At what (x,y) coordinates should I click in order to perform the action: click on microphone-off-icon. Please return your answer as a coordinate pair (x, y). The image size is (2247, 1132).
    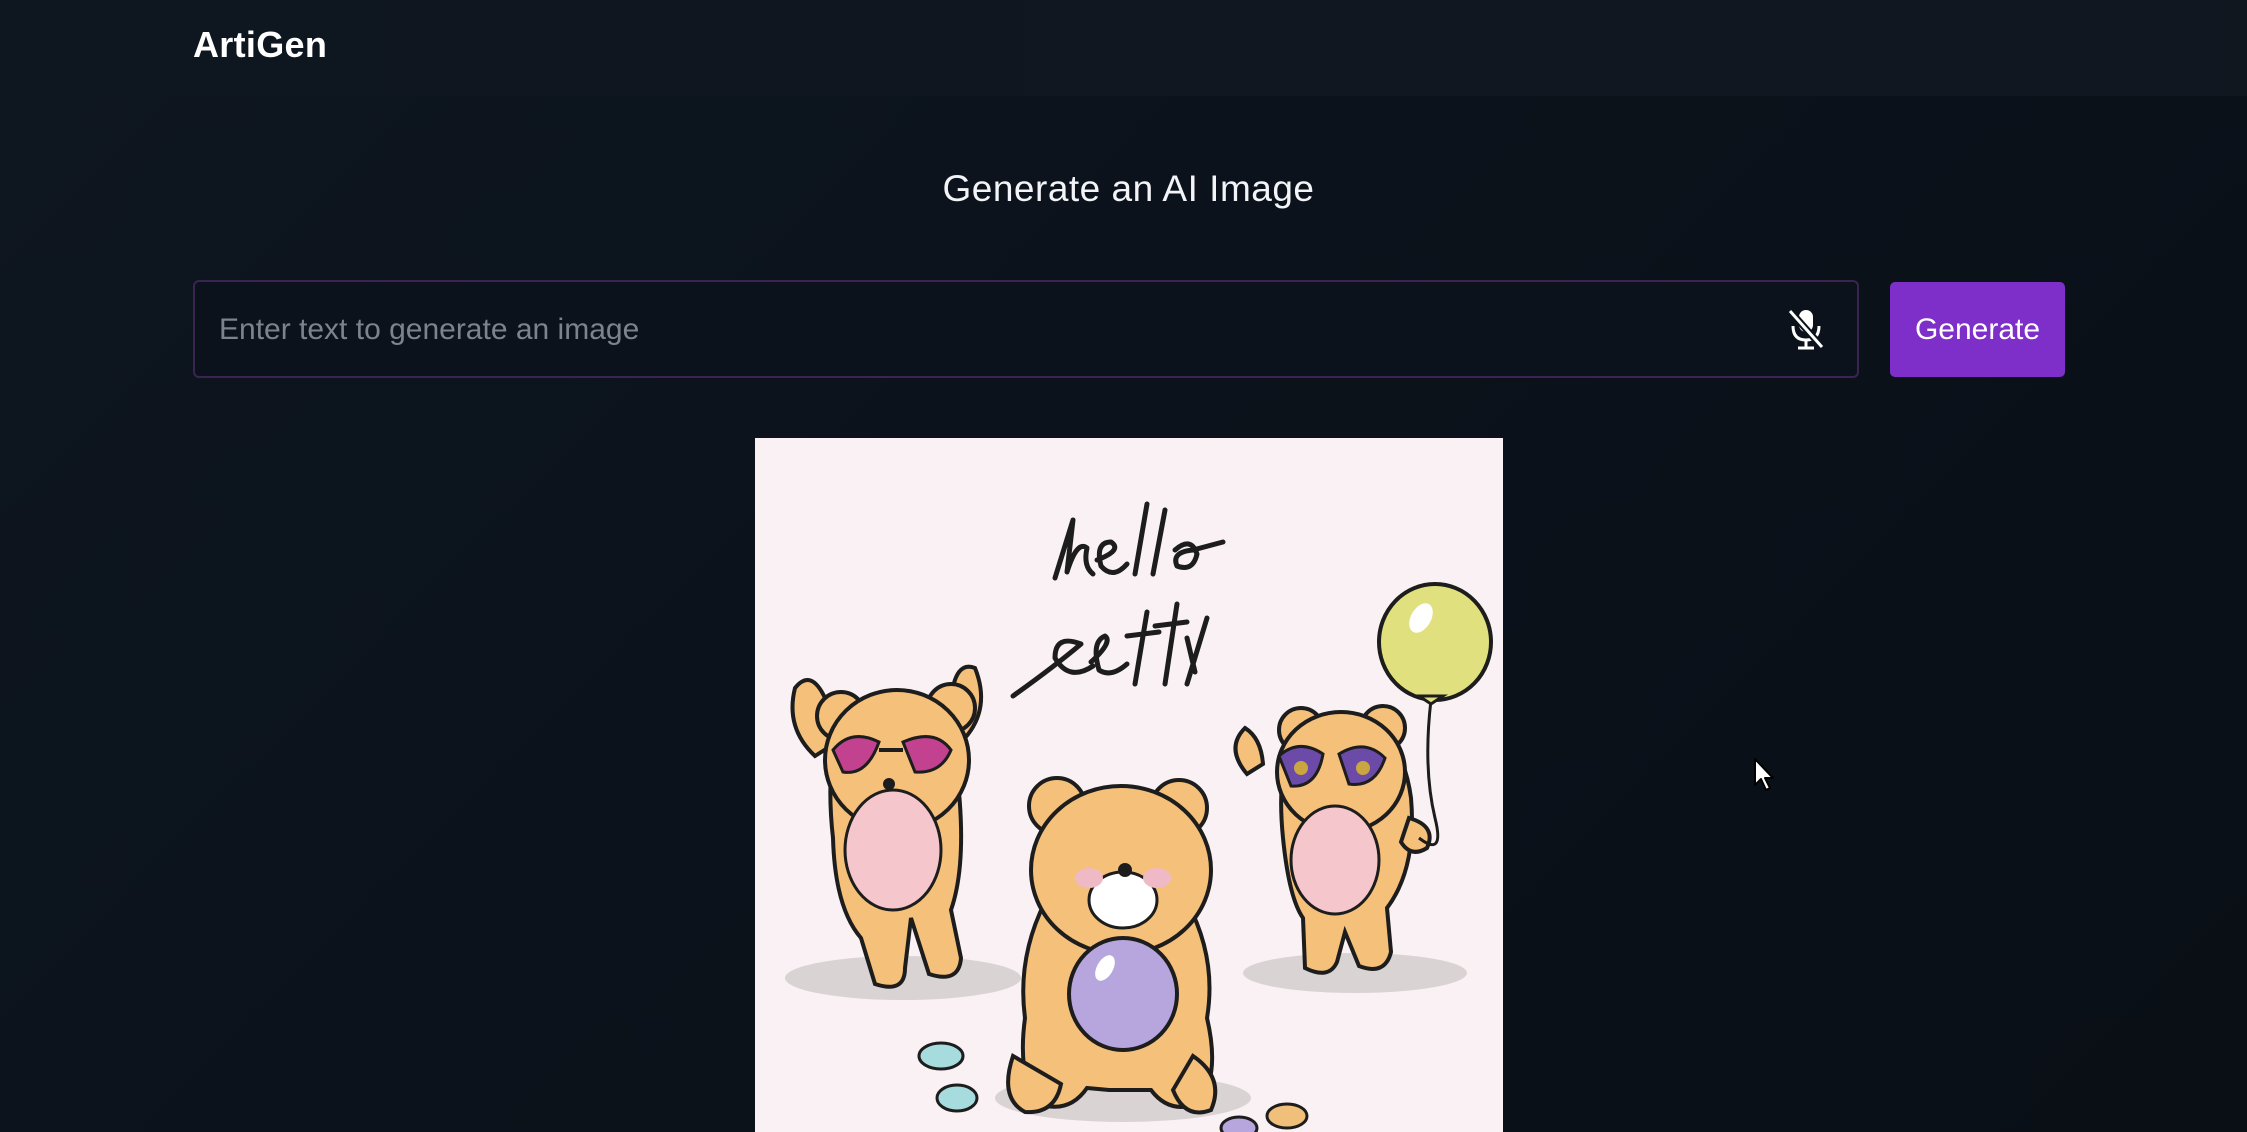
    Looking at the image, I should click on (1806, 329).